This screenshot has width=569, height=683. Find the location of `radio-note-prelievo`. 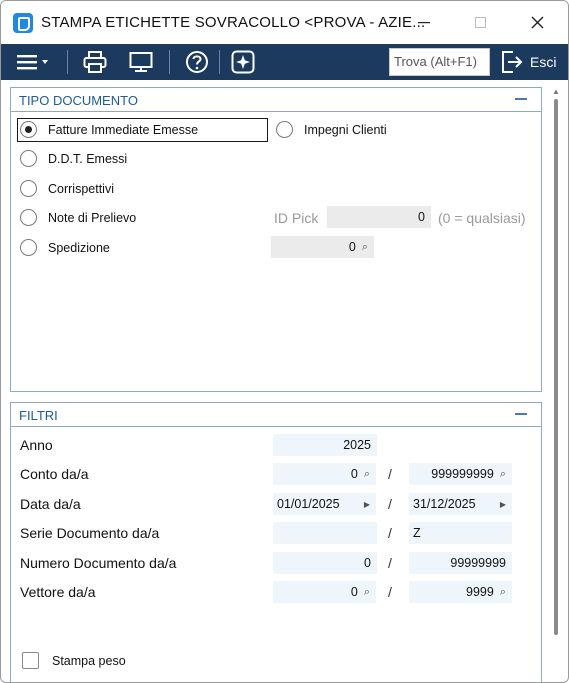

radio-note-prelievo is located at coordinates (28, 217).